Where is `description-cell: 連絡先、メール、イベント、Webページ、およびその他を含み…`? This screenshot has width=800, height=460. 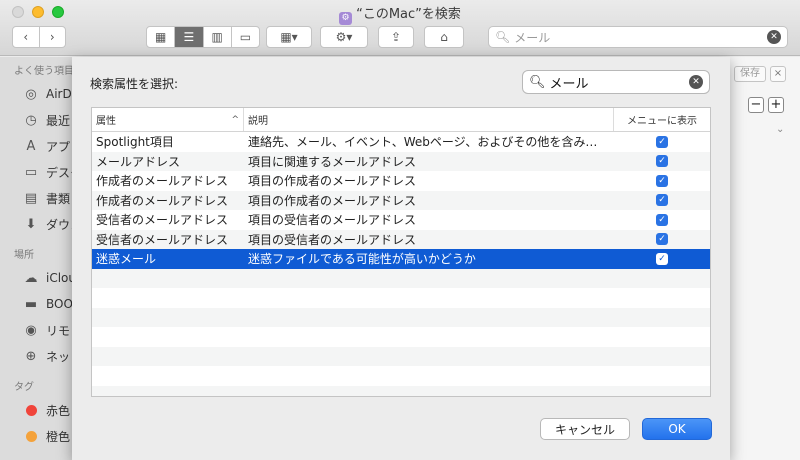
description-cell: 連絡先、メール、イベント、Webページ、およびその他を含み… is located at coordinates (423, 142).